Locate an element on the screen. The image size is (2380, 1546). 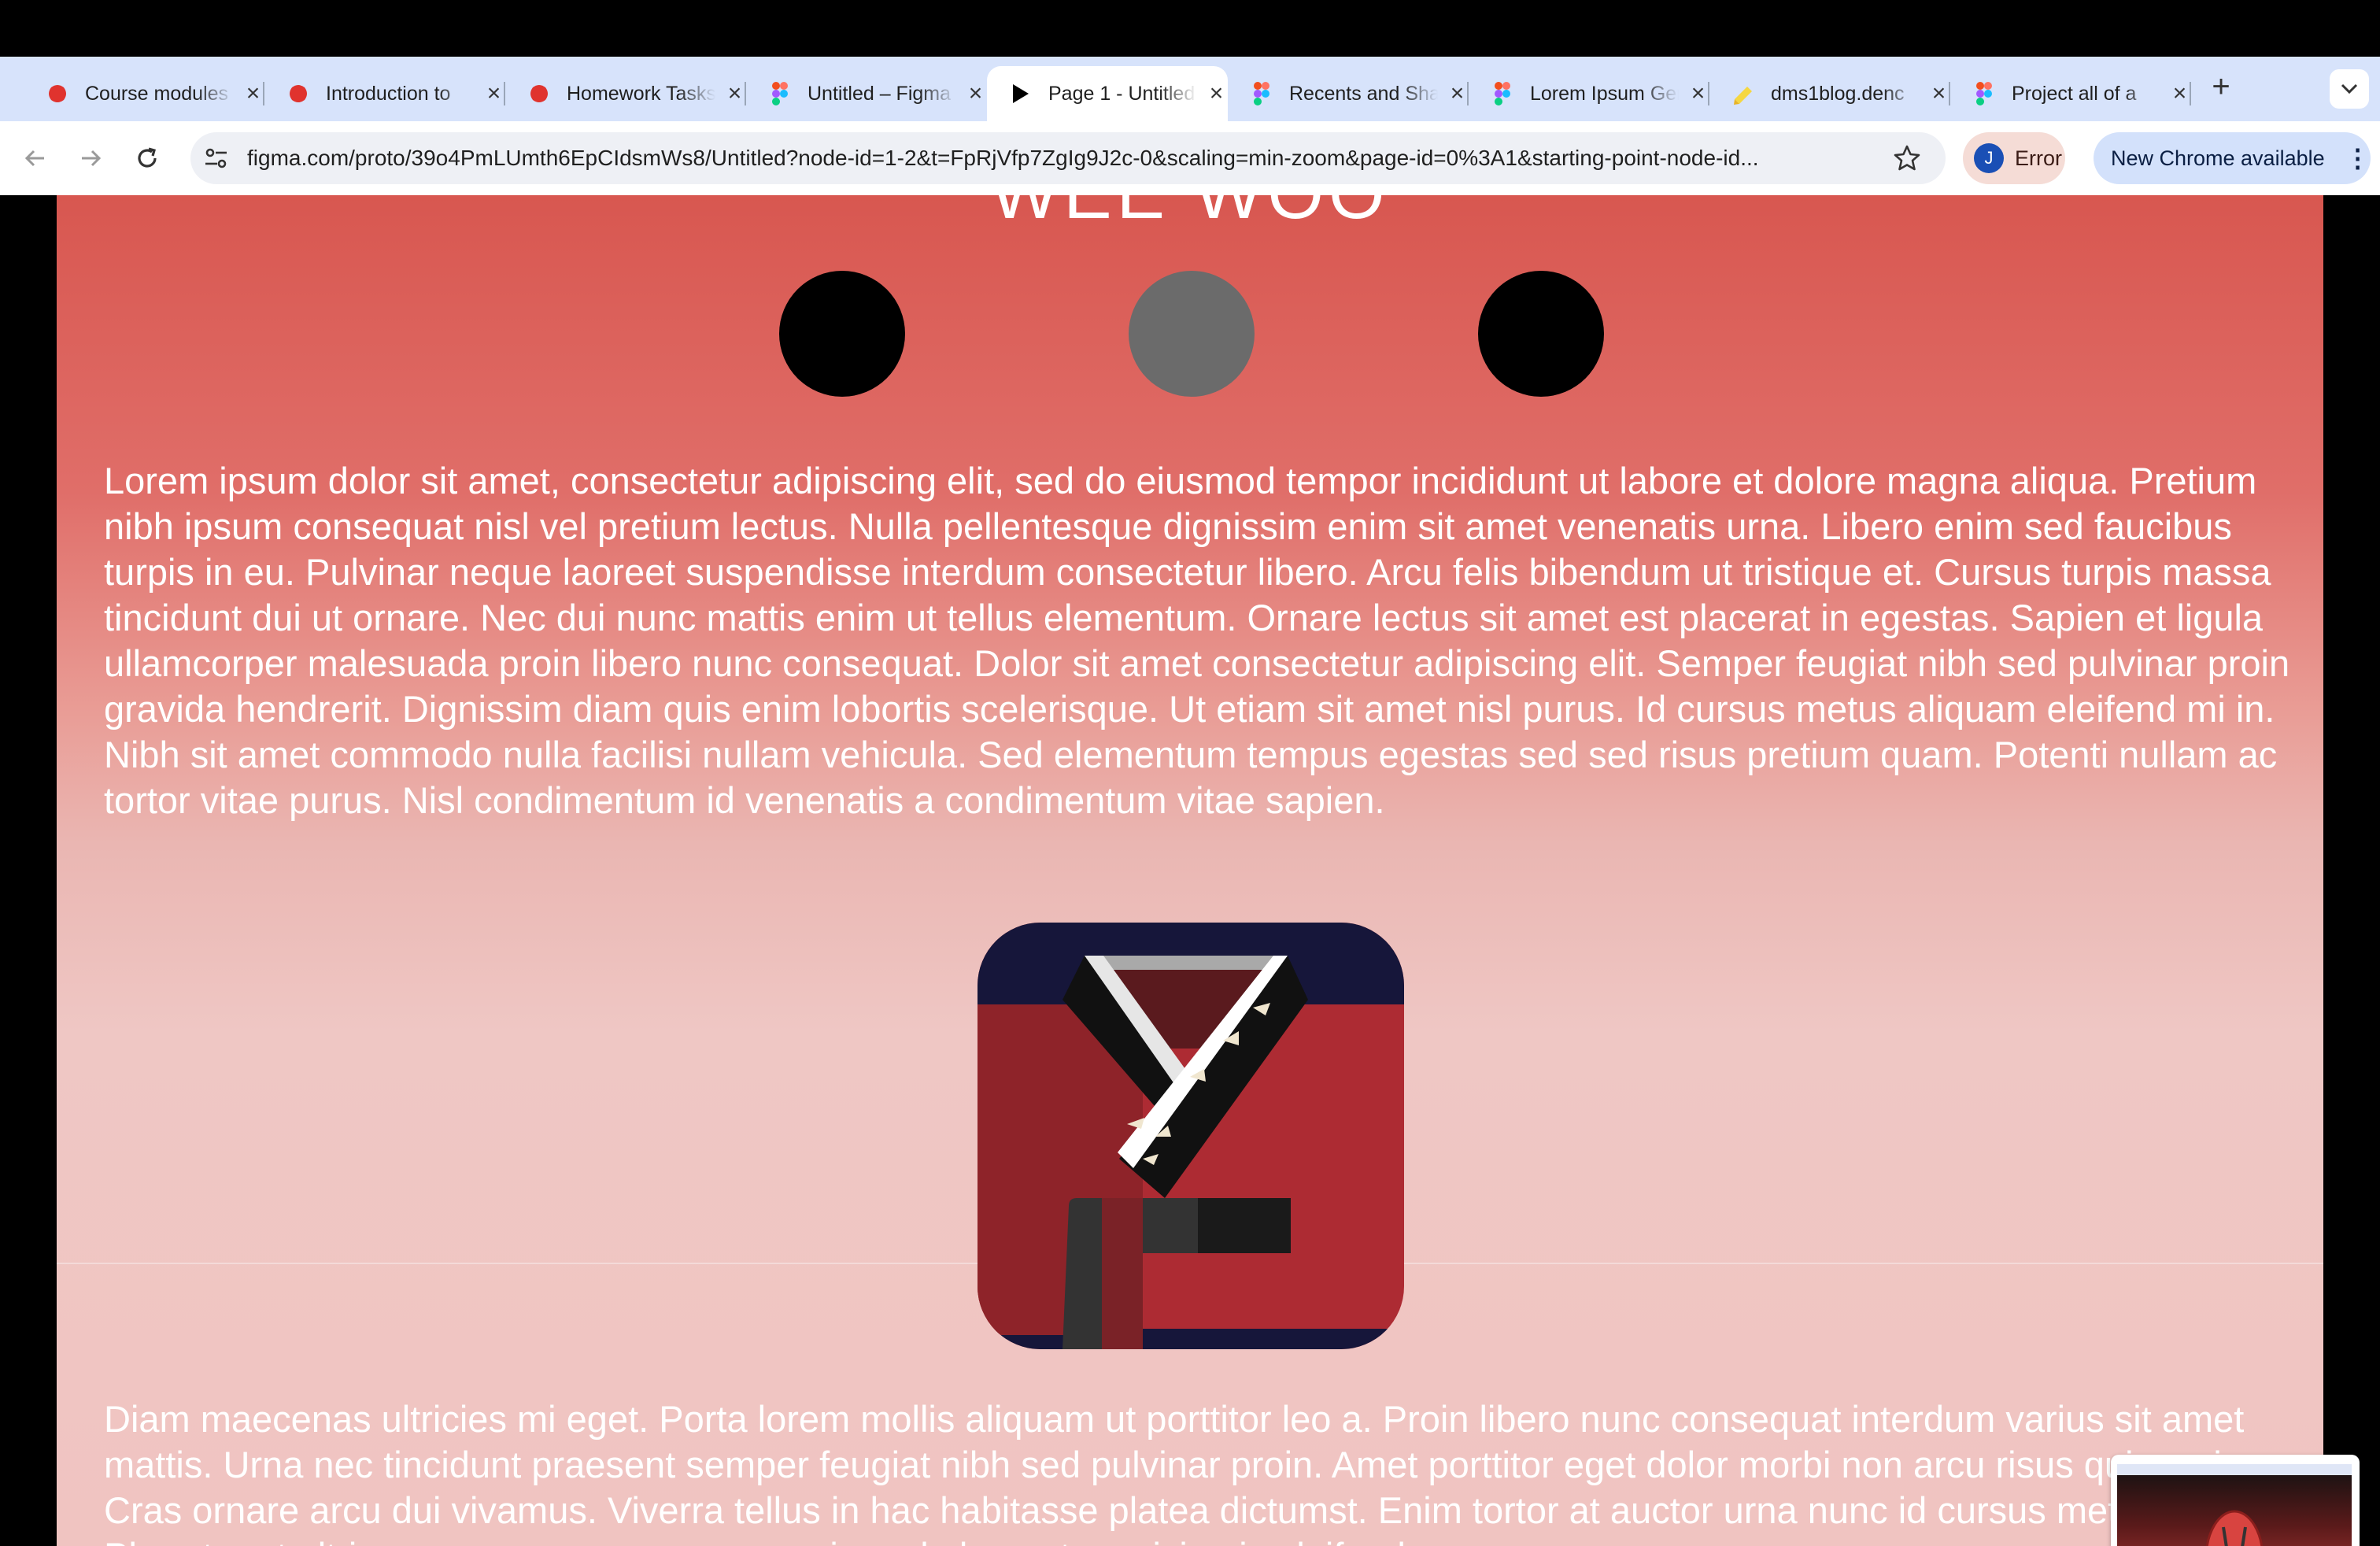
tab-title: dms1blog.denc is located at coordinates (1838, 94).